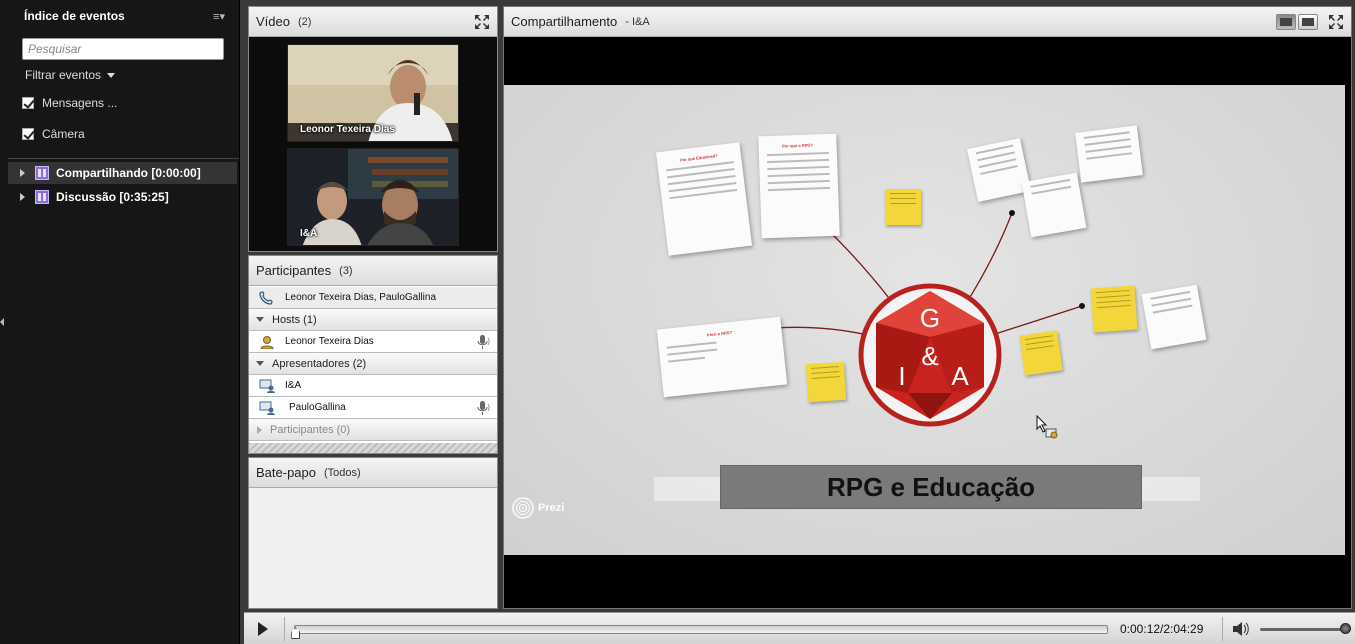 Image resolution: width=1355 pixels, height=644 pixels. I want to click on chat-pod-title: Bate-papo, so click(286, 472).